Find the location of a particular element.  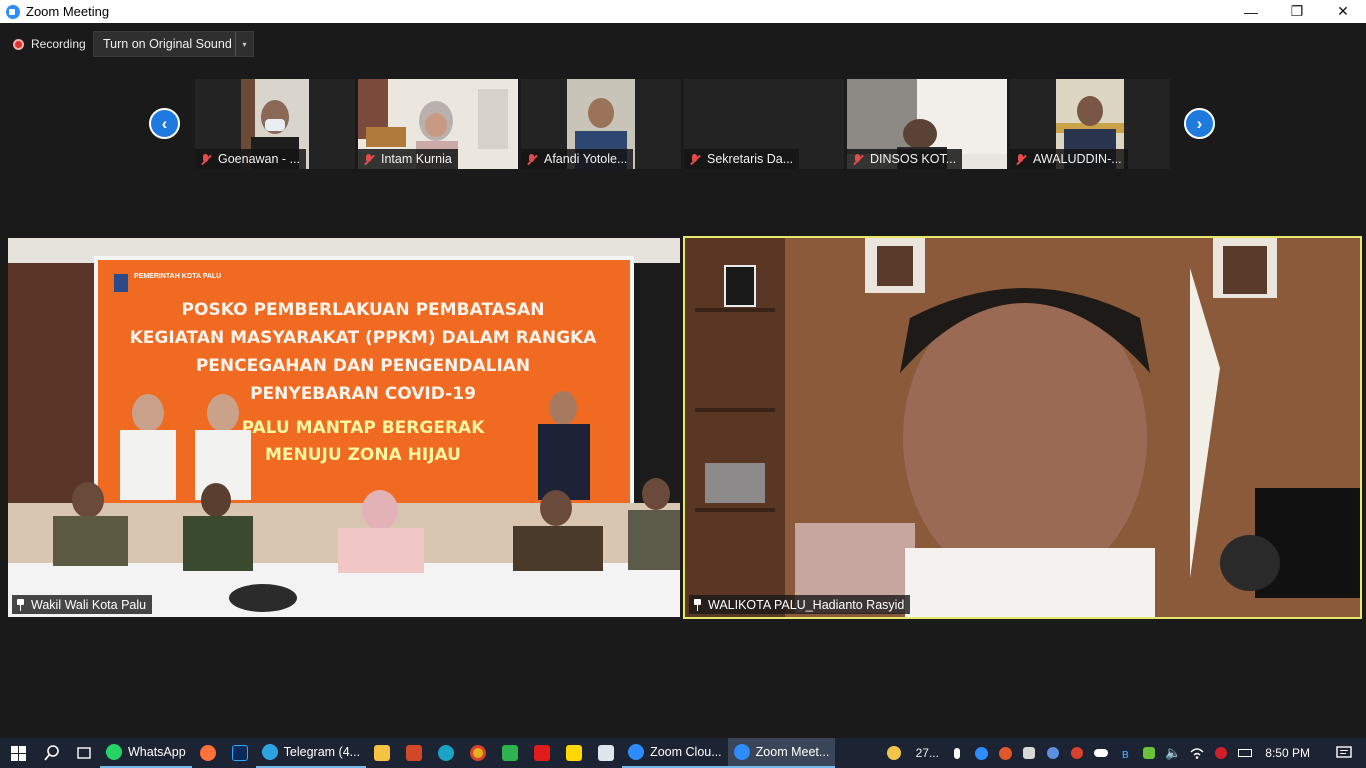

chevron-down-icon: ▾ is located at coordinates (244, 44).